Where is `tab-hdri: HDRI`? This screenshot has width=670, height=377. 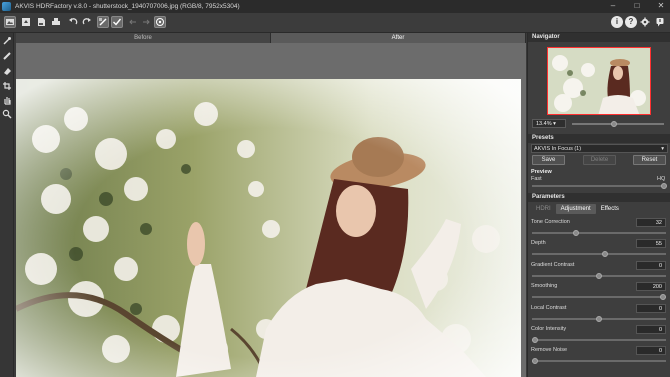 tab-hdri: HDRI is located at coordinates (543, 209).